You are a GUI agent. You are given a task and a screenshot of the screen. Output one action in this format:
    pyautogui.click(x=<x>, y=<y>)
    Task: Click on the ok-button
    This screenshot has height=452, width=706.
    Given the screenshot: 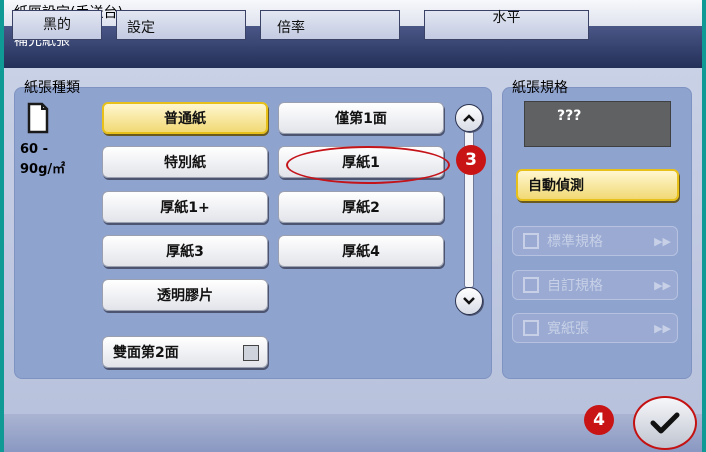 What is the action you would take?
    pyautogui.click(x=665, y=423)
    